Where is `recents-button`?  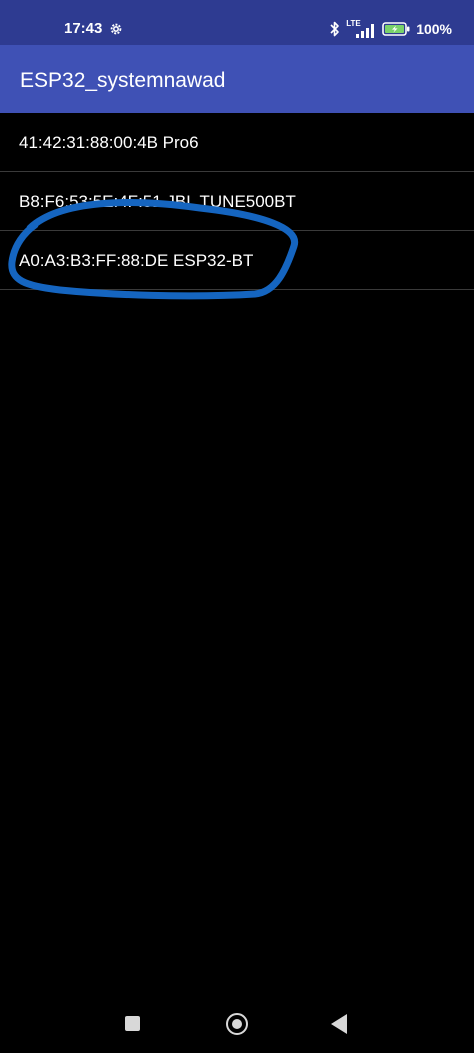
recents-button is located at coordinates (132, 1023).